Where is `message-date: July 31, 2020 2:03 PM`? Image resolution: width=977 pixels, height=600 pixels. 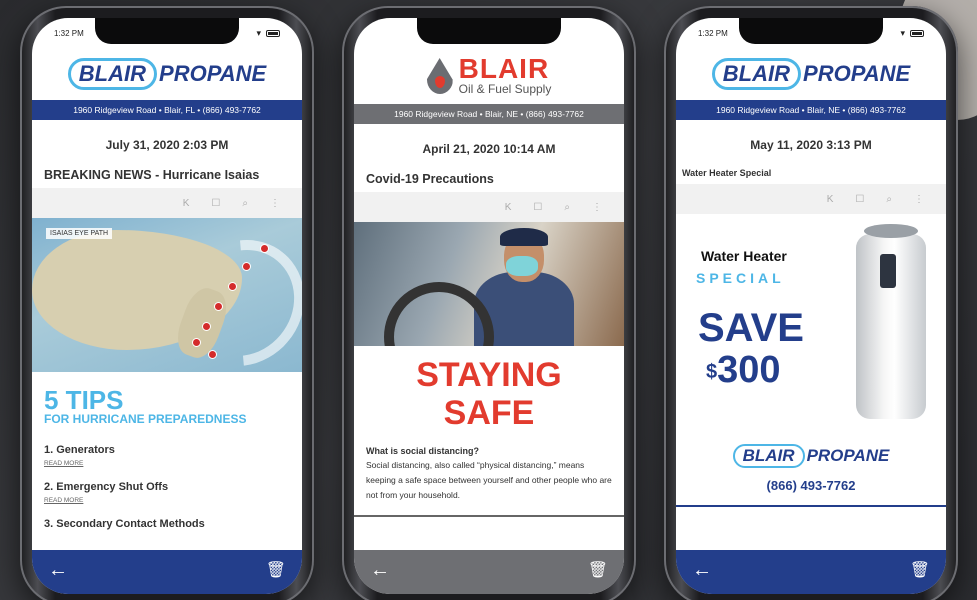 message-date: July 31, 2020 2:03 PM is located at coordinates (167, 145).